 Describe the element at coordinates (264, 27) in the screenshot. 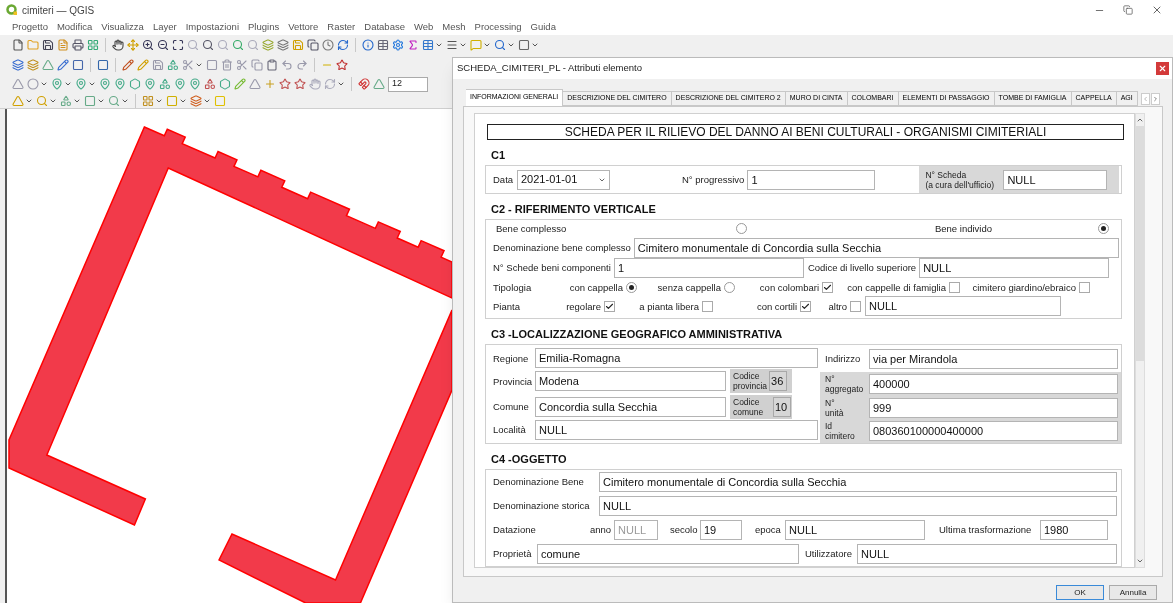

I see `menu-item: Plugins` at that location.